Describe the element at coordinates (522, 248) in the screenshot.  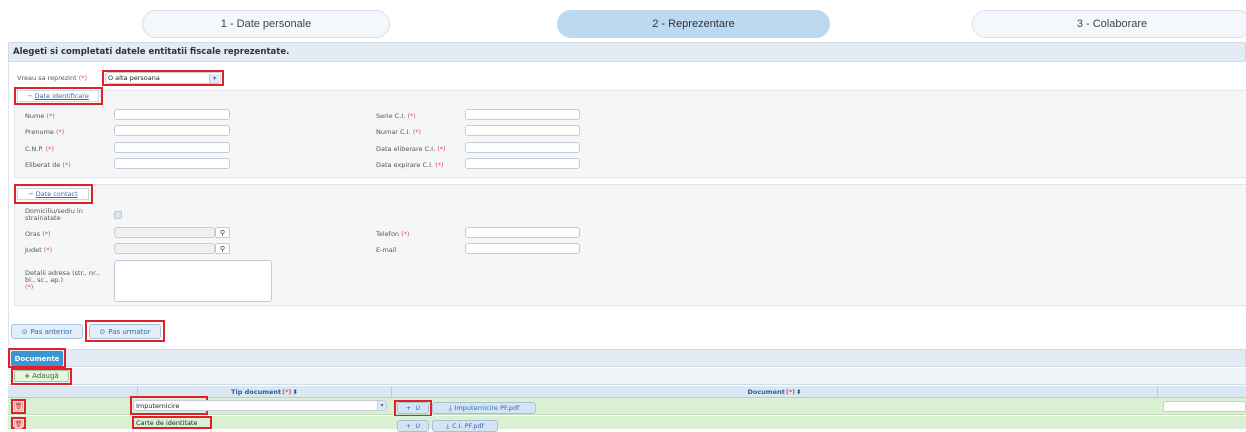
I see `email-input` at that location.